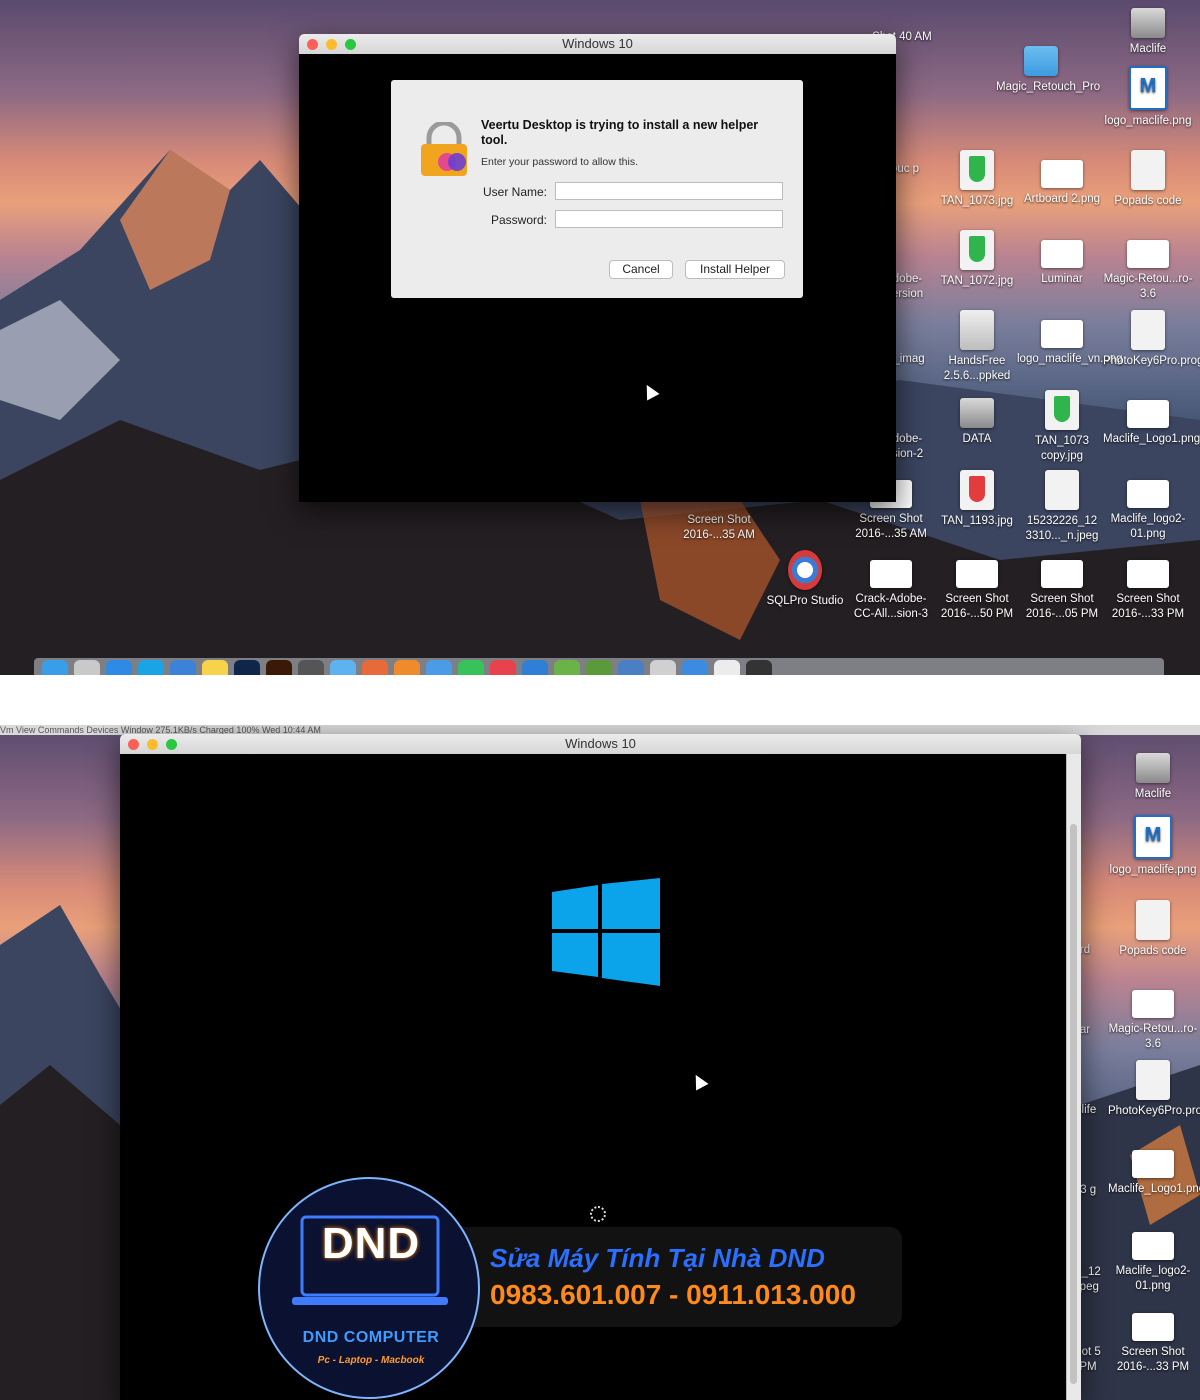  Describe the element at coordinates (279, 667) in the screenshot. I see `illustrator-icon` at that location.